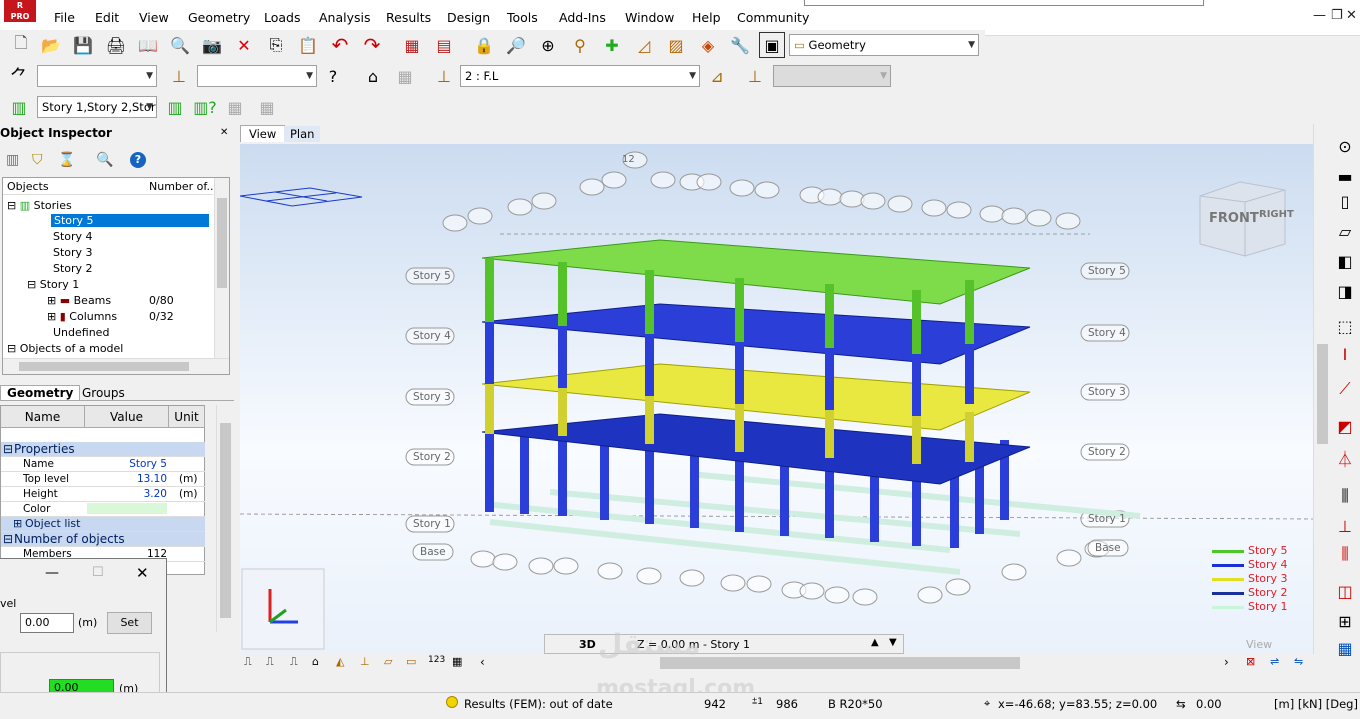 This screenshot has height=719, width=1360. Describe the element at coordinates (1337, 15) in the screenshot. I see `restore-icon: ❐` at that location.